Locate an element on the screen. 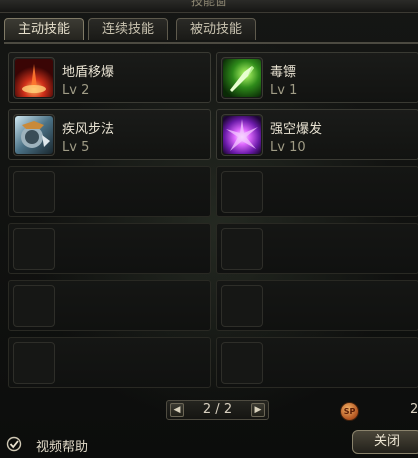  skill-slot: 强空爆发 Lv 10 is located at coordinates (317, 134).